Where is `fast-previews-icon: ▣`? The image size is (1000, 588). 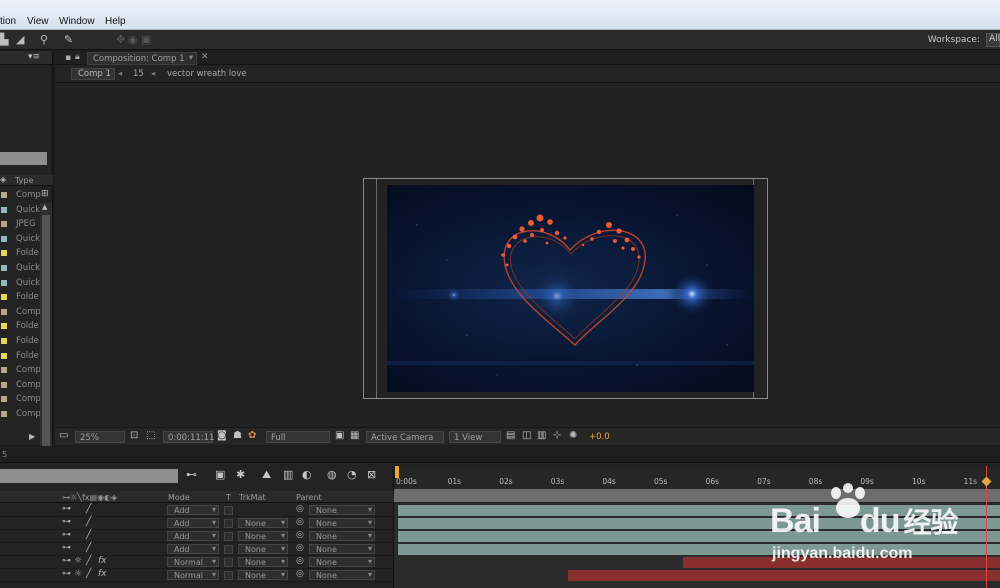 fast-previews-icon: ▣ is located at coordinates (339, 436).